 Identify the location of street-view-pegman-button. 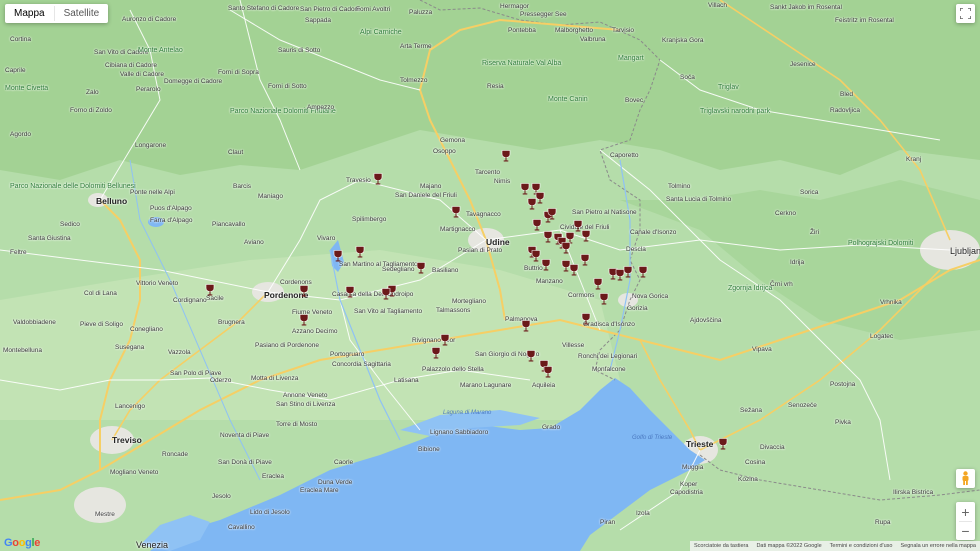
(965, 478).